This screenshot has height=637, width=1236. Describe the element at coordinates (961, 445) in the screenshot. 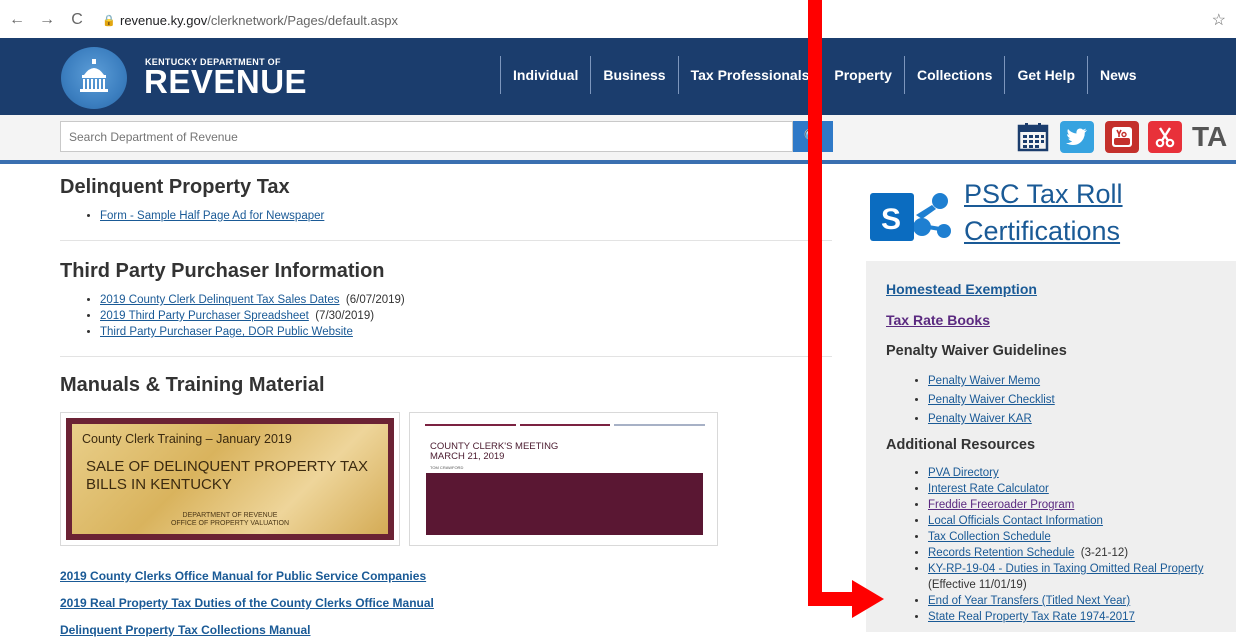

I see `additional-resources-heading: Additional Resources` at that location.